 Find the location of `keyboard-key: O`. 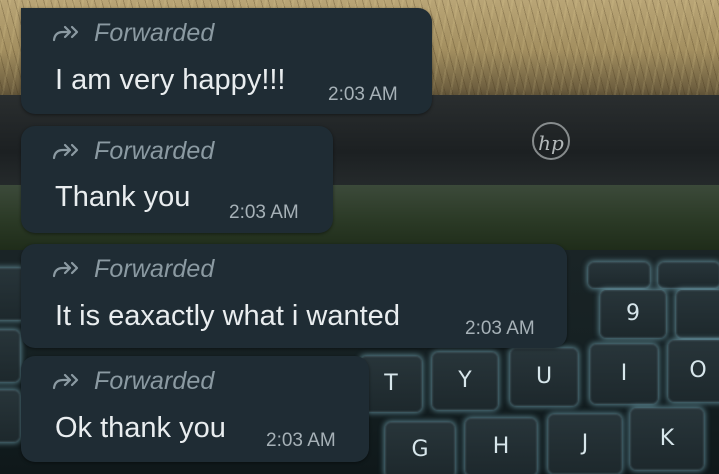

keyboard-key: O is located at coordinates (693, 371).